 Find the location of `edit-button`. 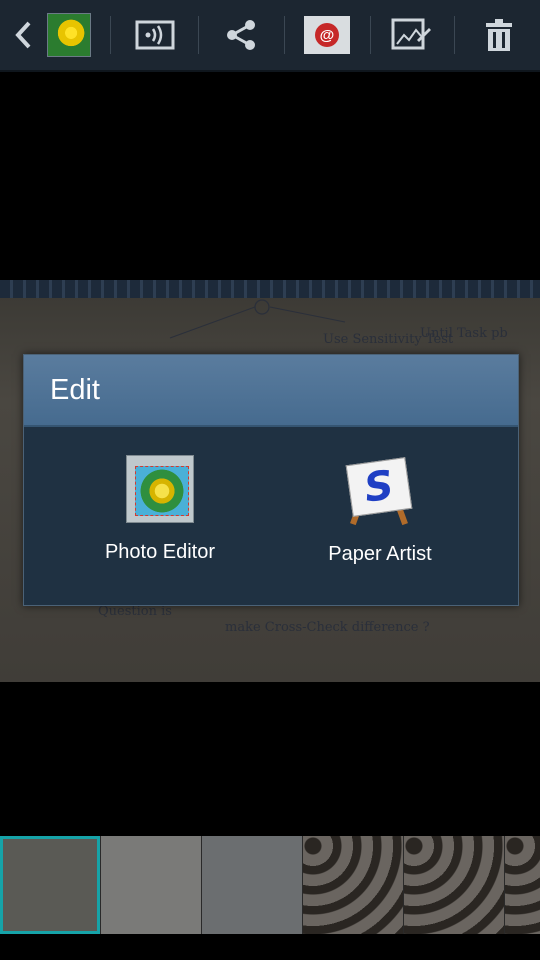

edit-button is located at coordinates (411, 35).